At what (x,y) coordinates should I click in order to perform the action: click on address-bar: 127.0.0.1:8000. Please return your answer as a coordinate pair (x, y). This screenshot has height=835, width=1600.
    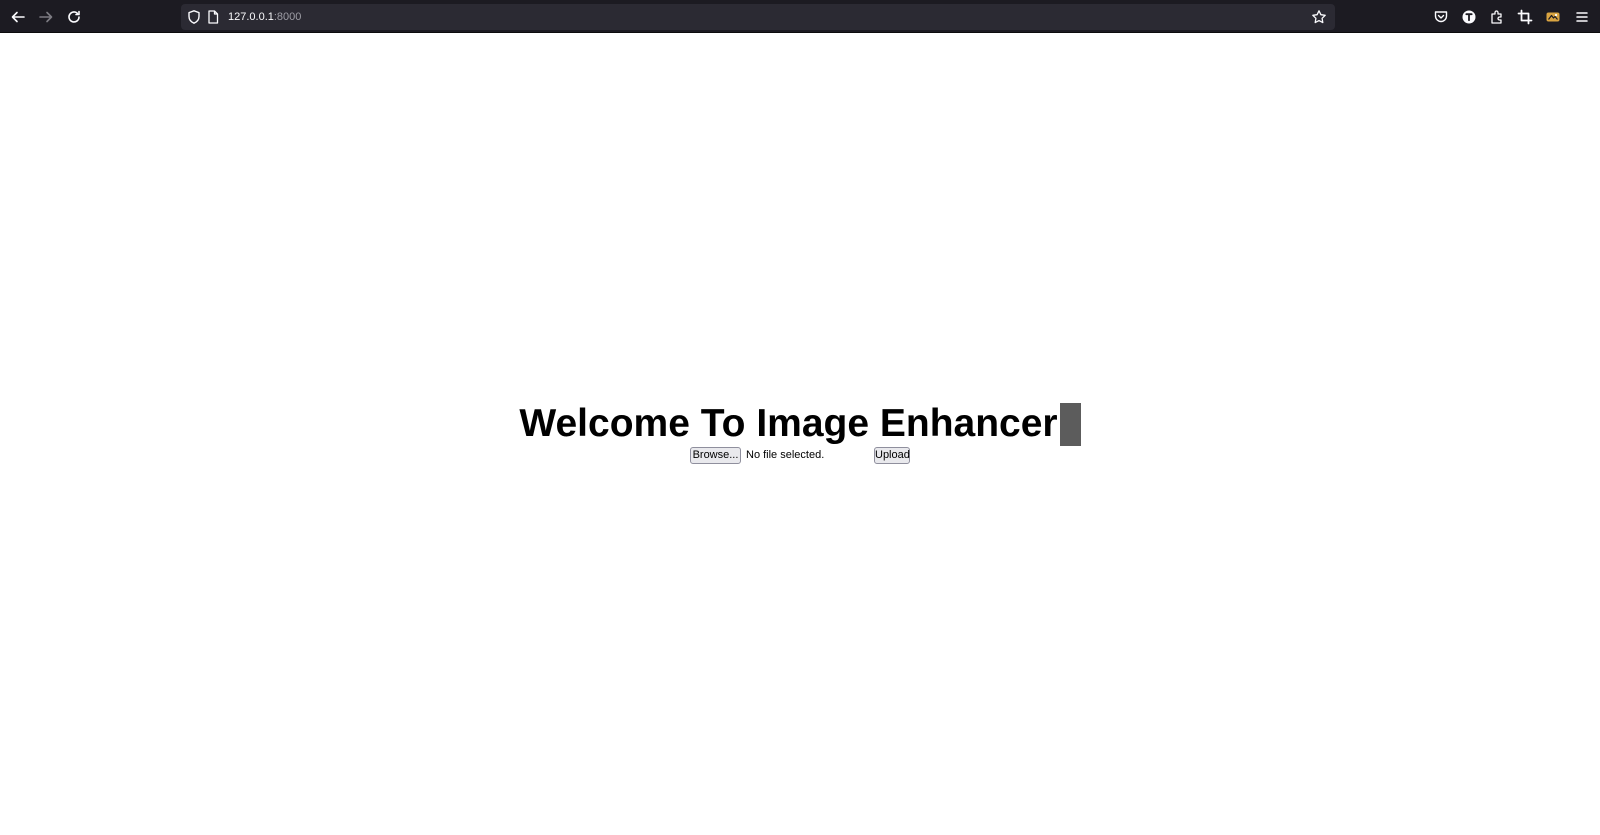
    Looking at the image, I should click on (758, 17).